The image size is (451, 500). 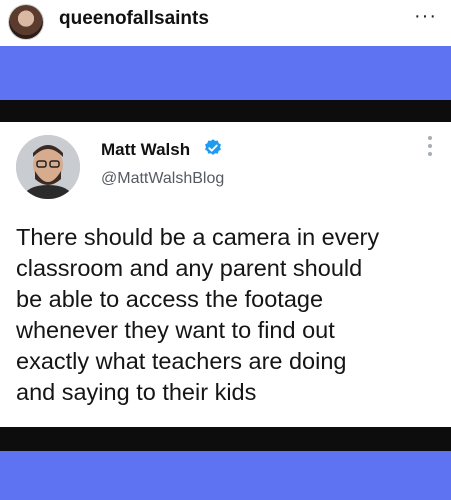 I want to click on bottom-black-band, so click(x=225, y=439).